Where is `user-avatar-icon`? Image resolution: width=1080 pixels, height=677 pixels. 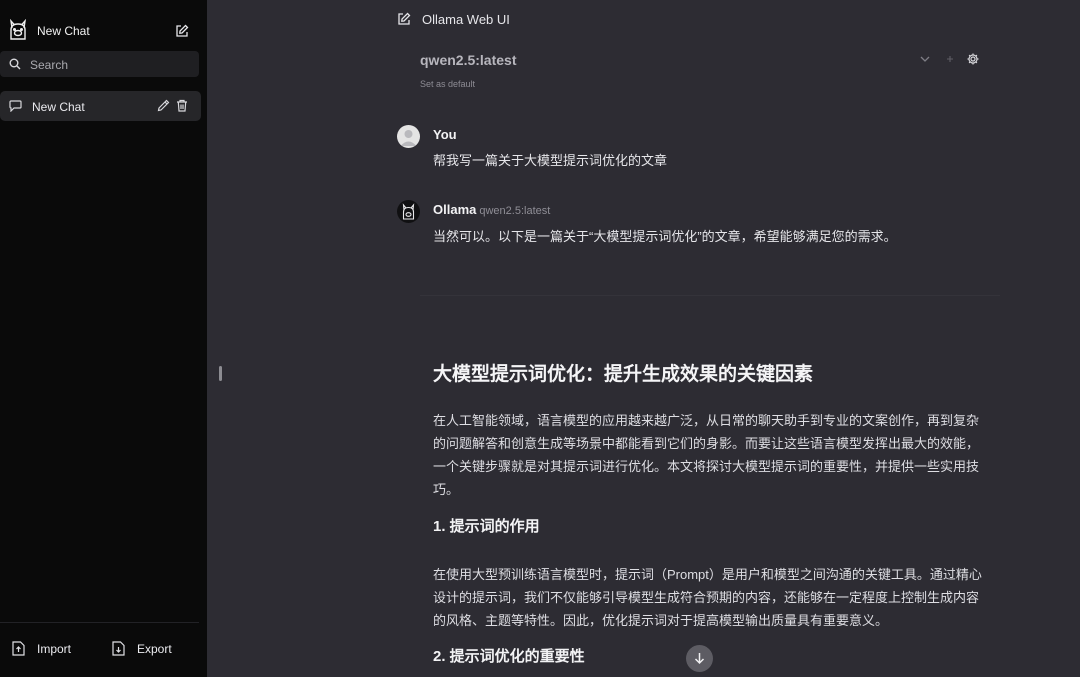 user-avatar-icon is located at coordinates (408, 138).